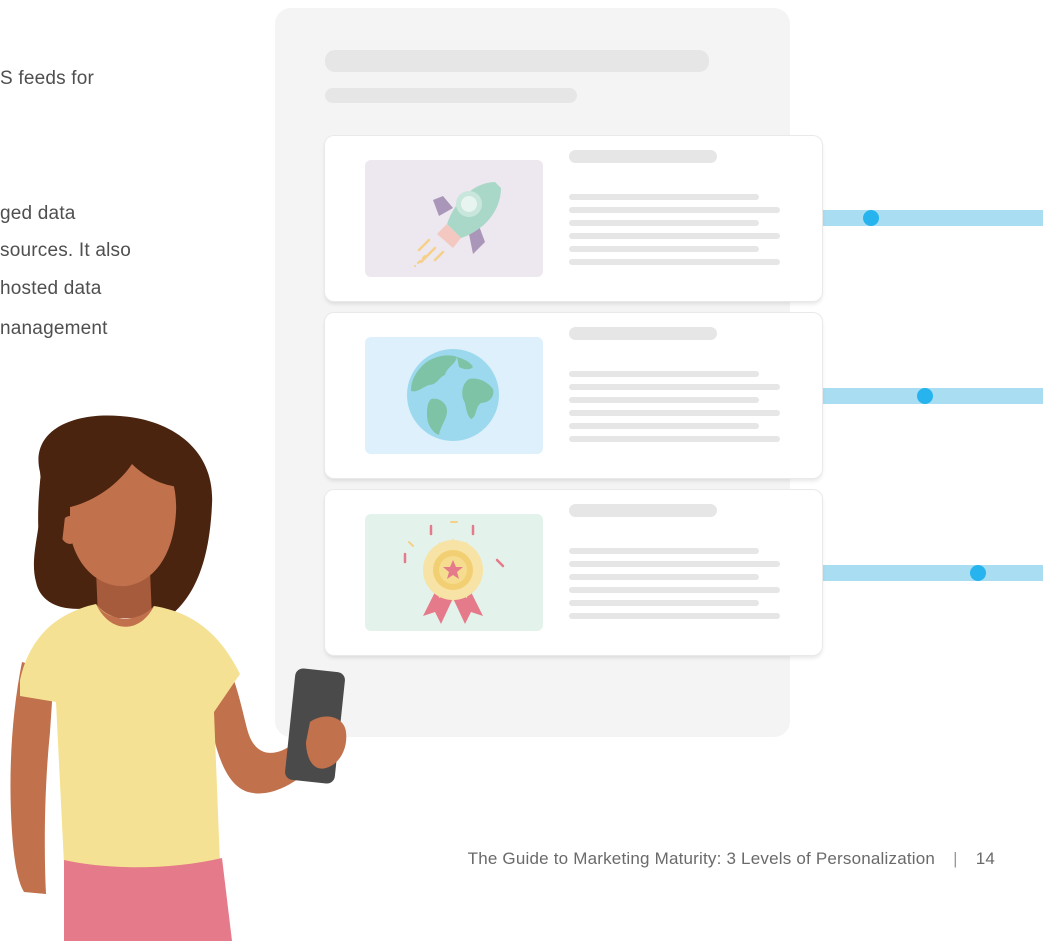 The width and height of the screenshot is (1043, 941). What do you see at coordinates (38, 213) in the screenshot?
I see `body-text-line: ged data` at bounding box center [38, 213].